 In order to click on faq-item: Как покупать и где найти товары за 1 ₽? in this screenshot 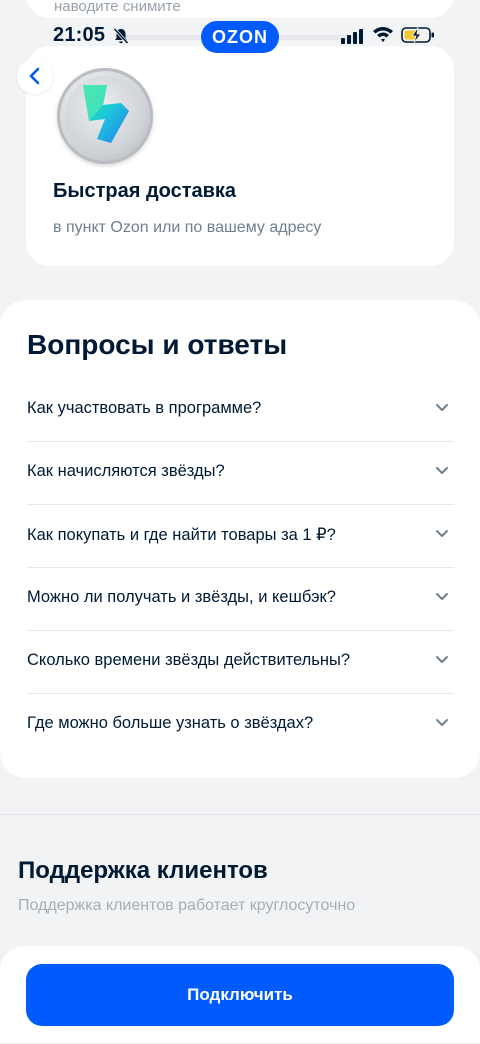, I will do `click(240, 536)`.